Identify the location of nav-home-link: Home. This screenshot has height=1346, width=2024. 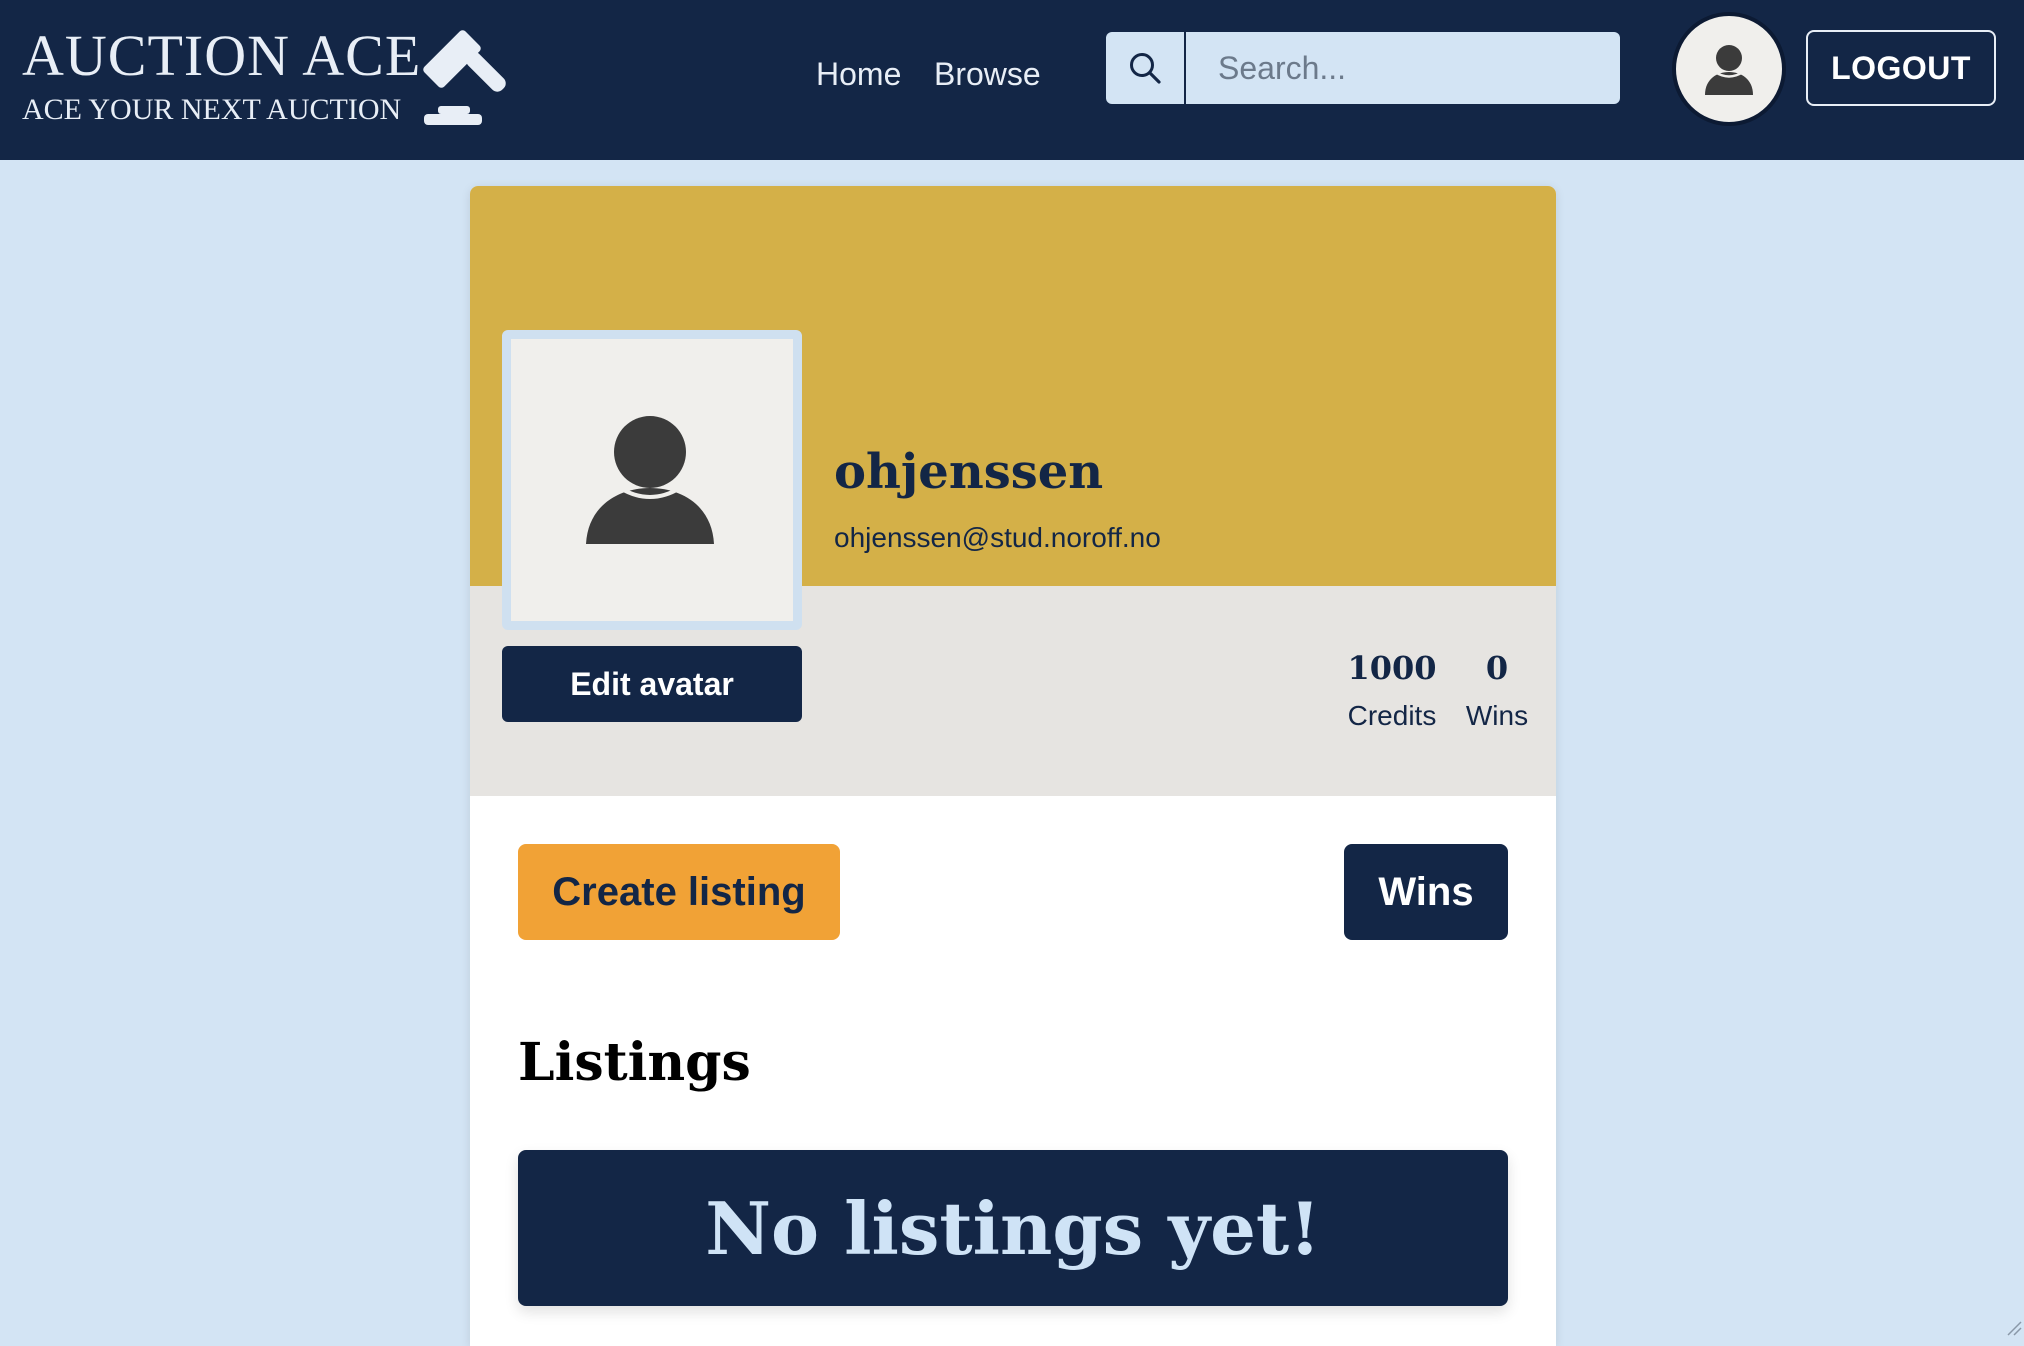
(858, 74).